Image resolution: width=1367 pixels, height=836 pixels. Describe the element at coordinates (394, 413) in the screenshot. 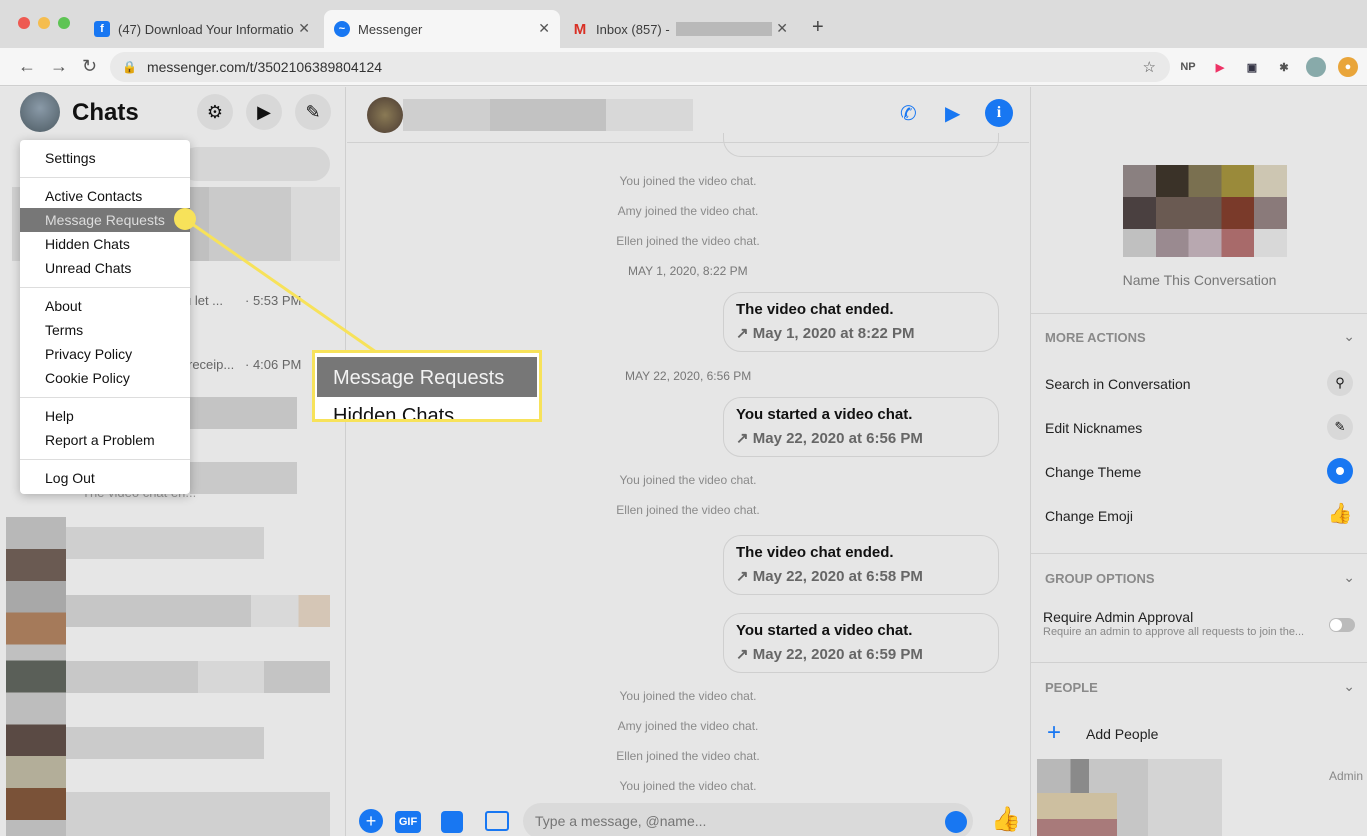

I see `callout-next-label: Hidden Chats` at that location.